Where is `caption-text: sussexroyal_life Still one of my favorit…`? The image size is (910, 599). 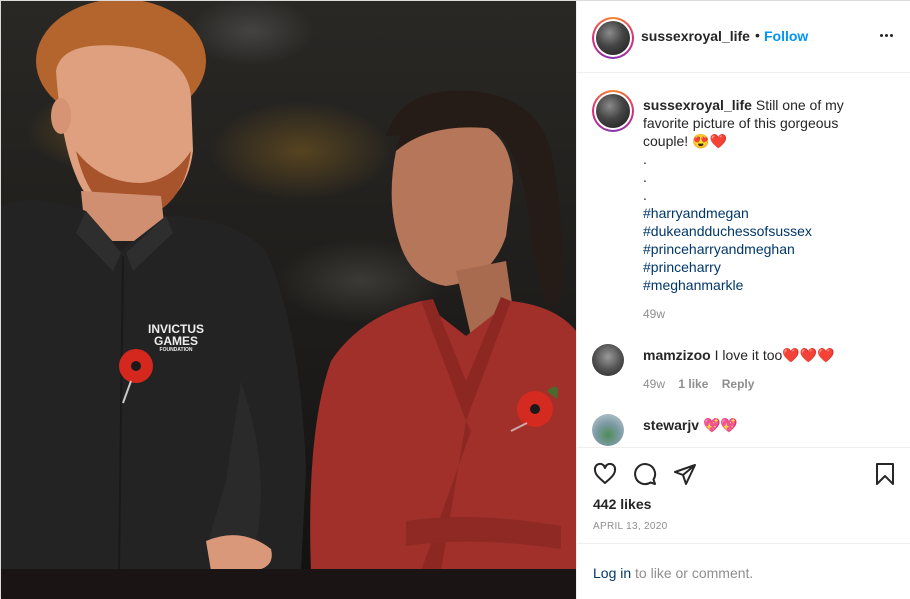
caption-text: sussexroyal_life Still one of my favorit… is located at coordinates (750, 195).